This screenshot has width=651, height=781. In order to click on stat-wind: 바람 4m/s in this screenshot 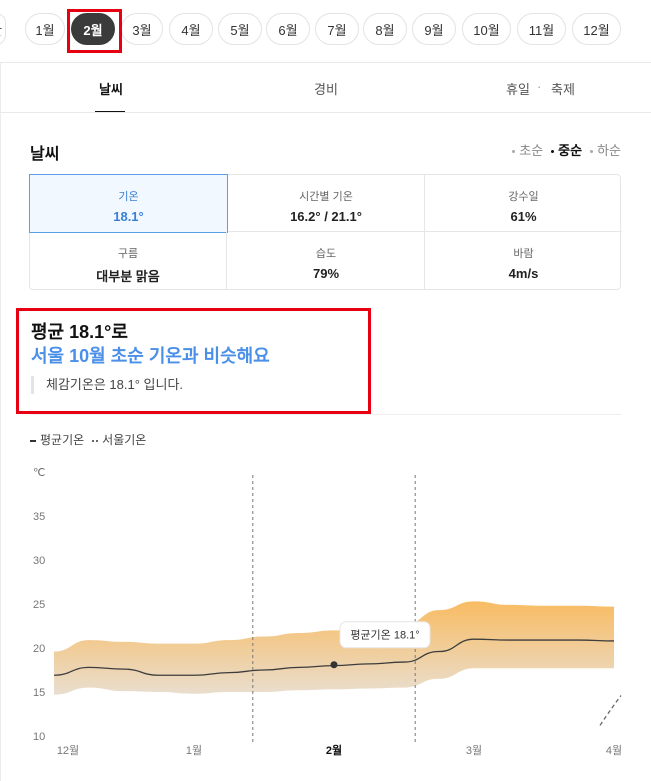, I will do `click(523, 260)`.